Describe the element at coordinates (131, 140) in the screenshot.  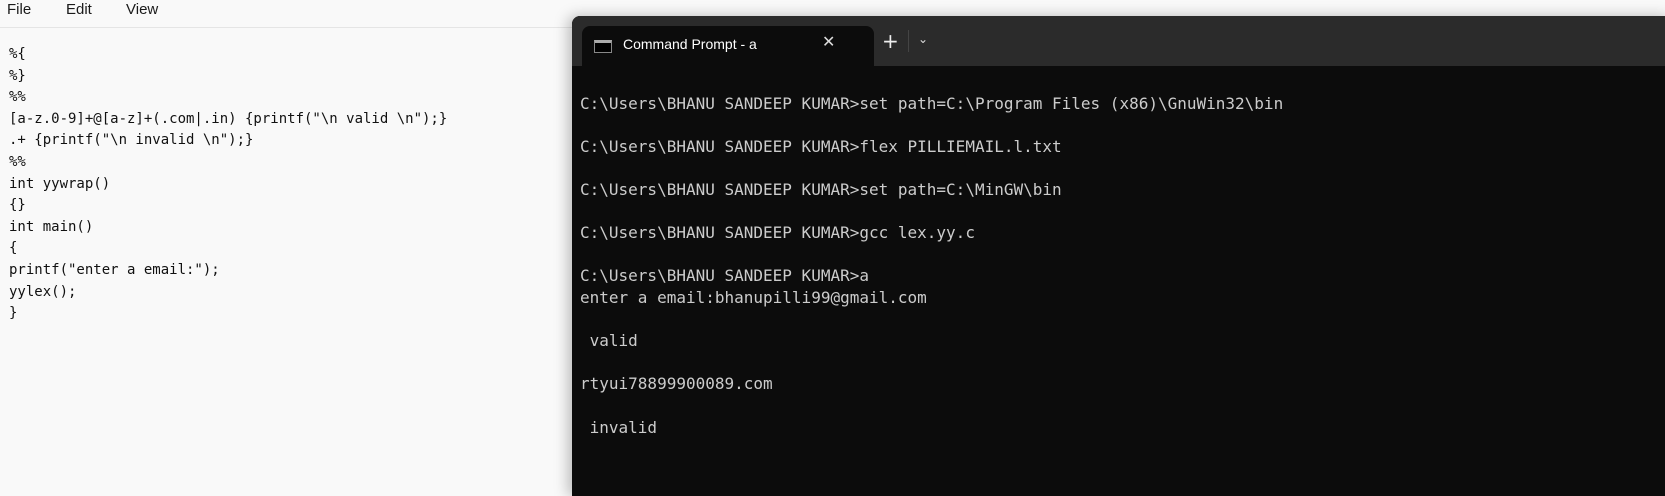
I see `text-line: .+ {printf("\n invalid \n");}` at that location.